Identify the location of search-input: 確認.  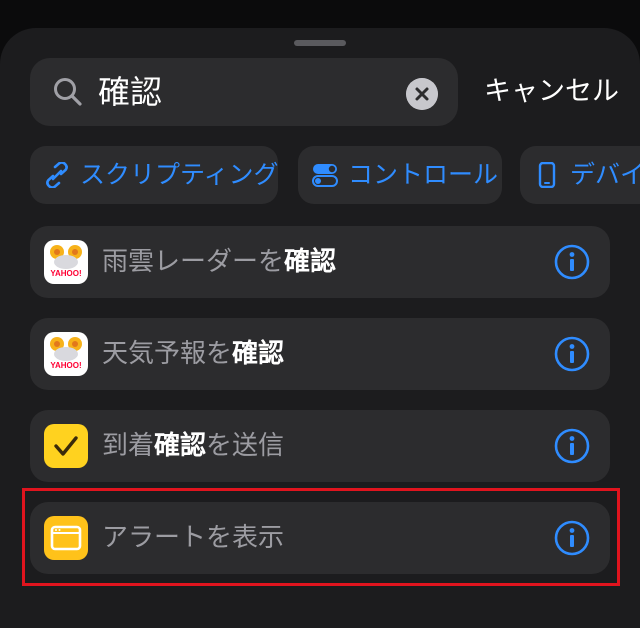
(130, 92).